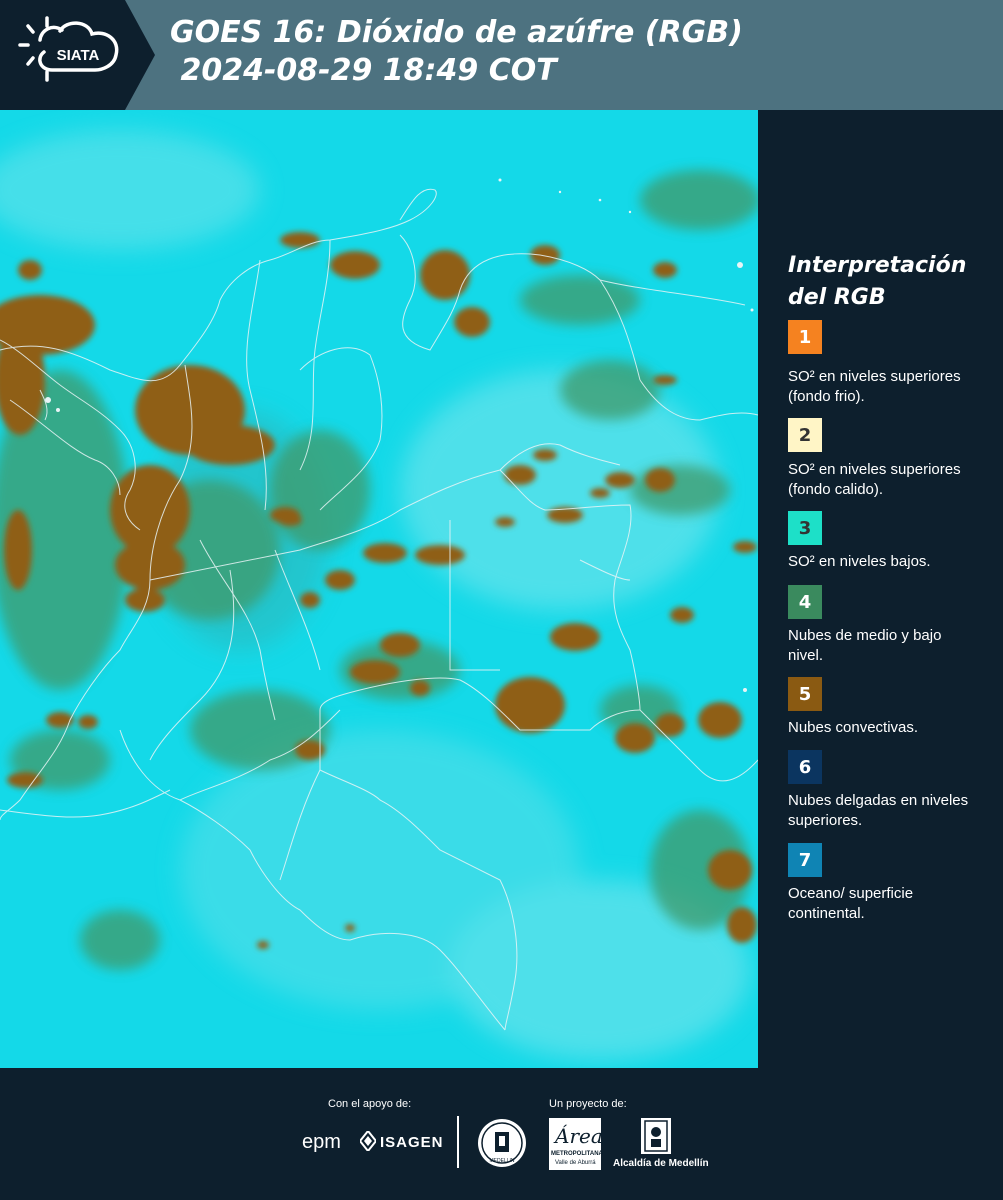  What do you see at coordinates (588, 1104) in the screenshot?
I see `project-label: Un proyecto de:` at bounding box center [588, 1104].